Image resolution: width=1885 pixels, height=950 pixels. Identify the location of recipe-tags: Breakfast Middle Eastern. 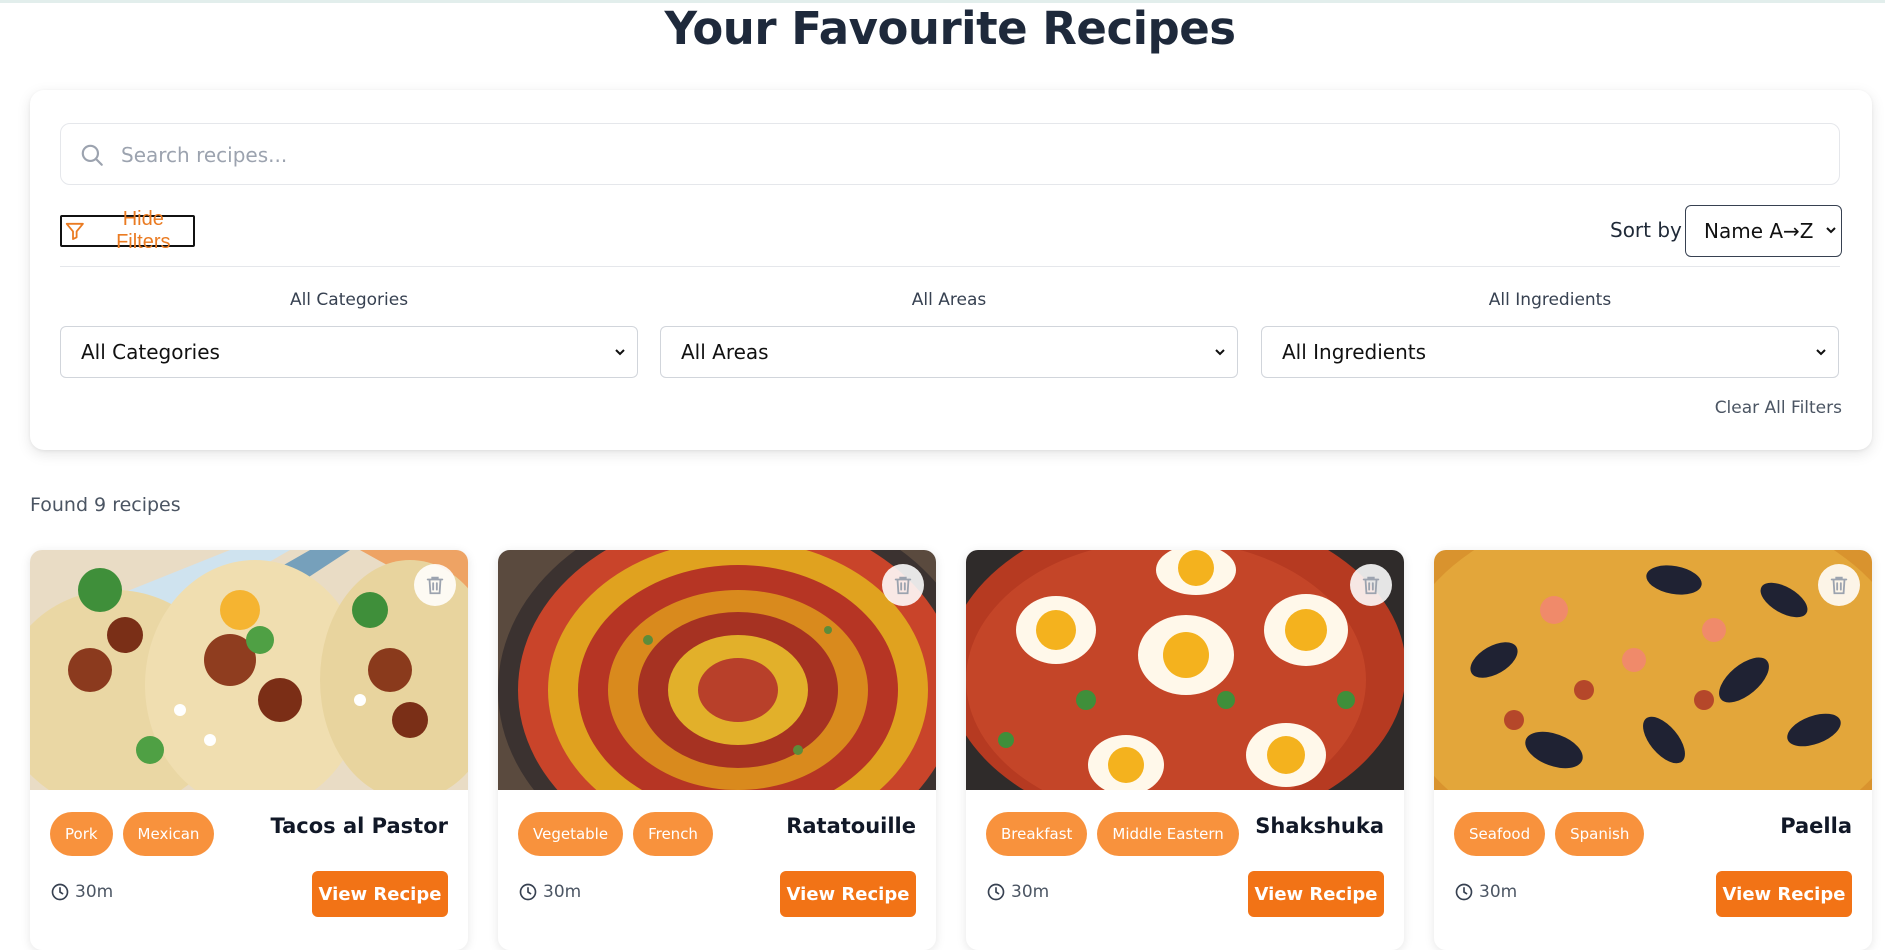
(1112, 834).